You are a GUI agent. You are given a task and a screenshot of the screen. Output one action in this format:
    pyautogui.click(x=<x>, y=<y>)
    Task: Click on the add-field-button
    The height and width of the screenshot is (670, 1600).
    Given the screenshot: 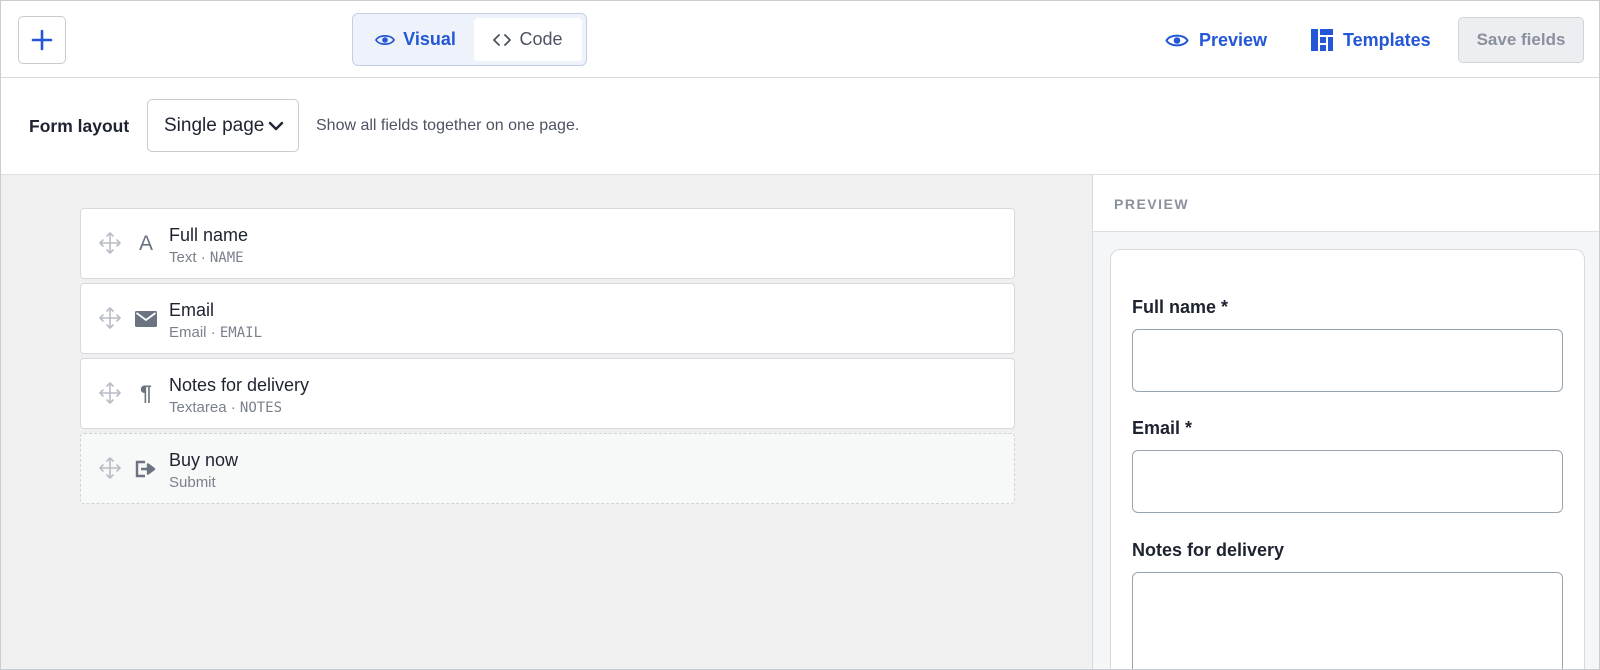 What is the action you would take?
    pyautogui.click(x=42, y=40)
    